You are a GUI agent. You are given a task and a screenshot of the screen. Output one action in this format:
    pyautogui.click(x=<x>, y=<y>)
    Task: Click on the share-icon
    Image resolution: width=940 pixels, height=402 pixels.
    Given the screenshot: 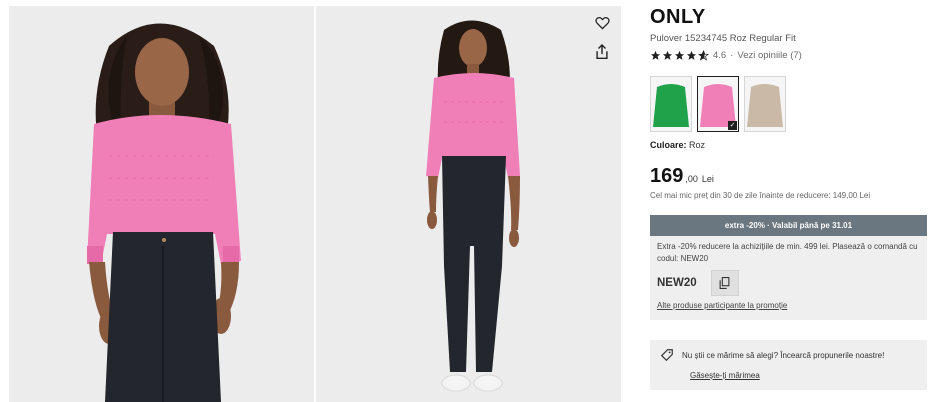 What is the action you would take?
    pyautogui.click(x=602, y=52)
    